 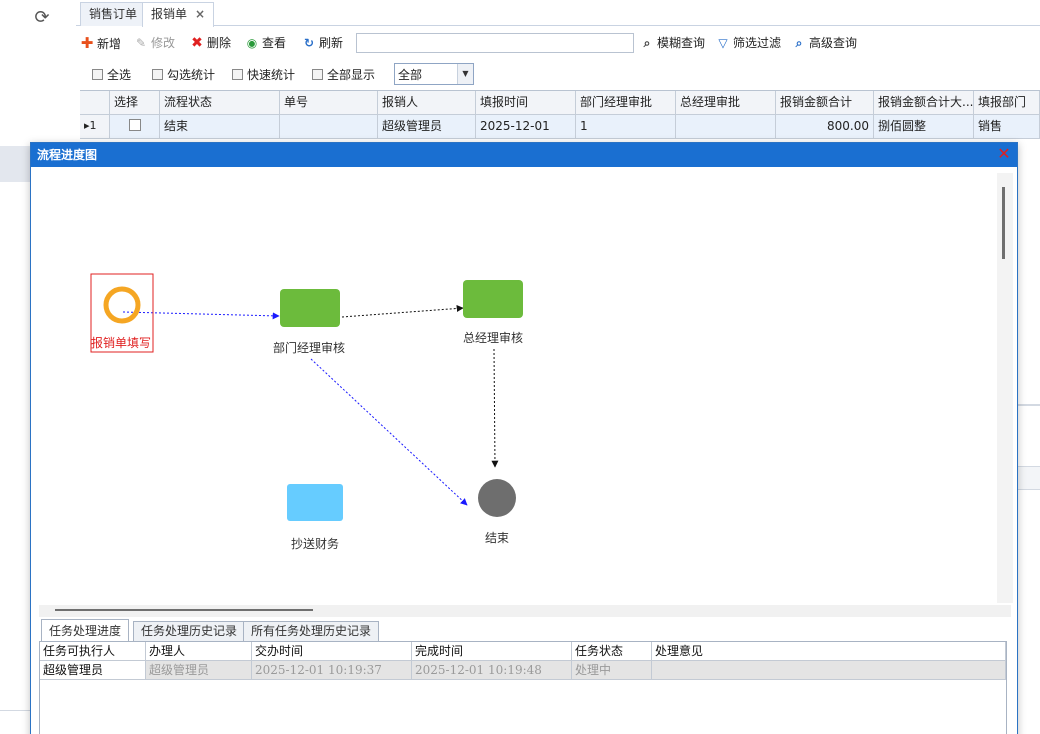 I want to click on tab-bar: 销售订单 报销单 ×, so click(x=558, y=13).